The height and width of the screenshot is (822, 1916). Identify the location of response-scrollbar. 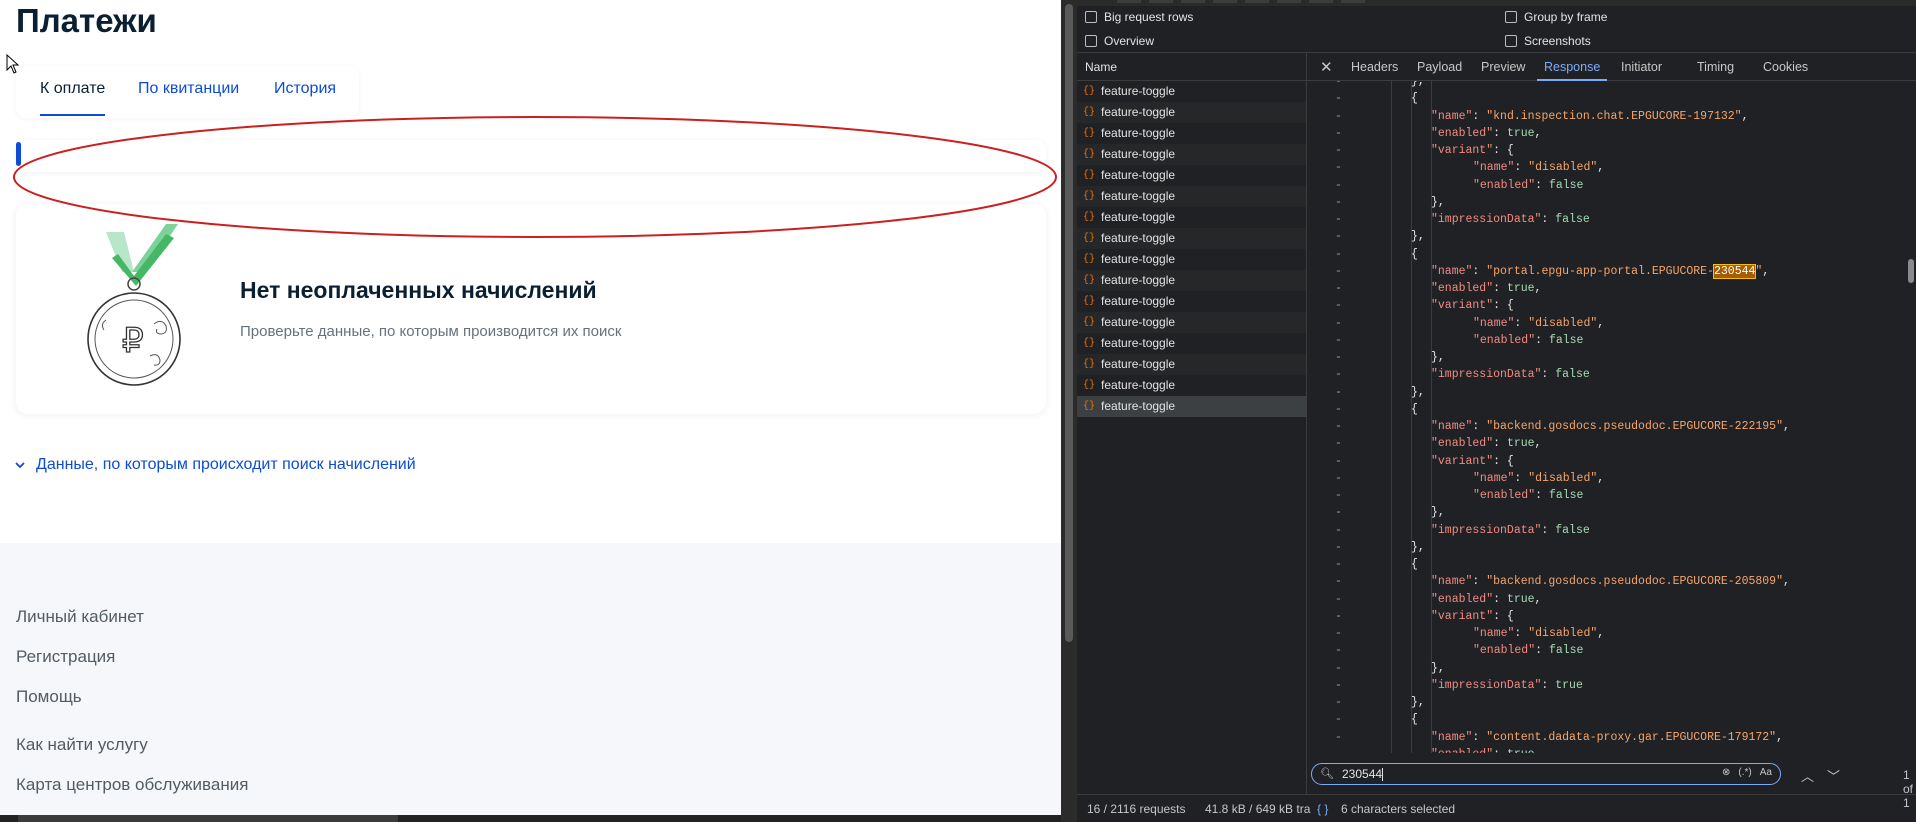
(1911, 417).